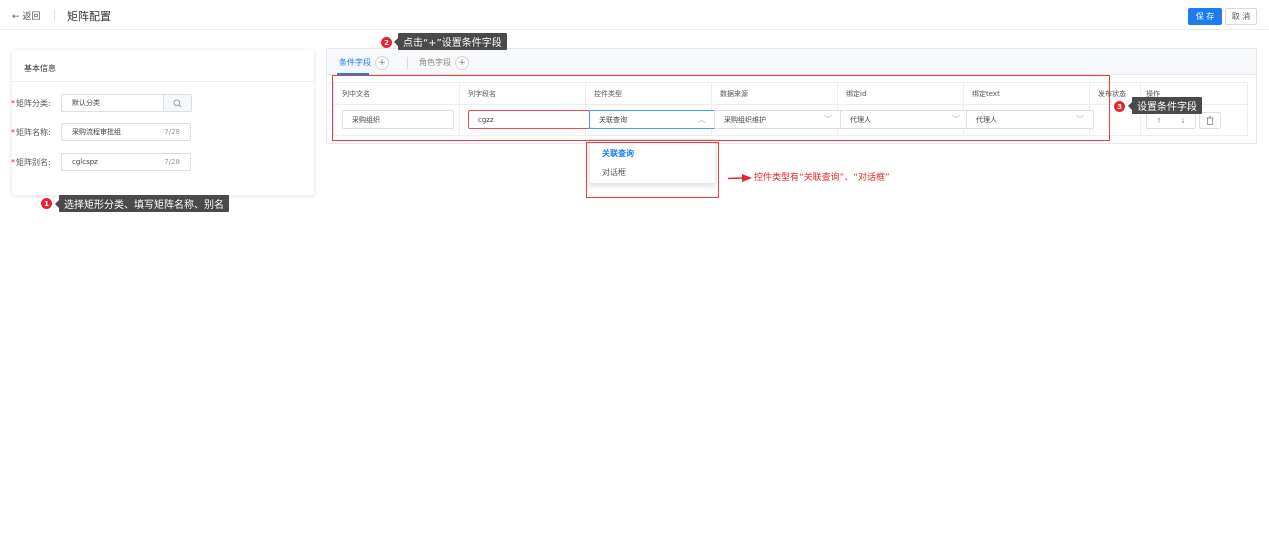  I want to click on category-search-button, so click(177, 103).